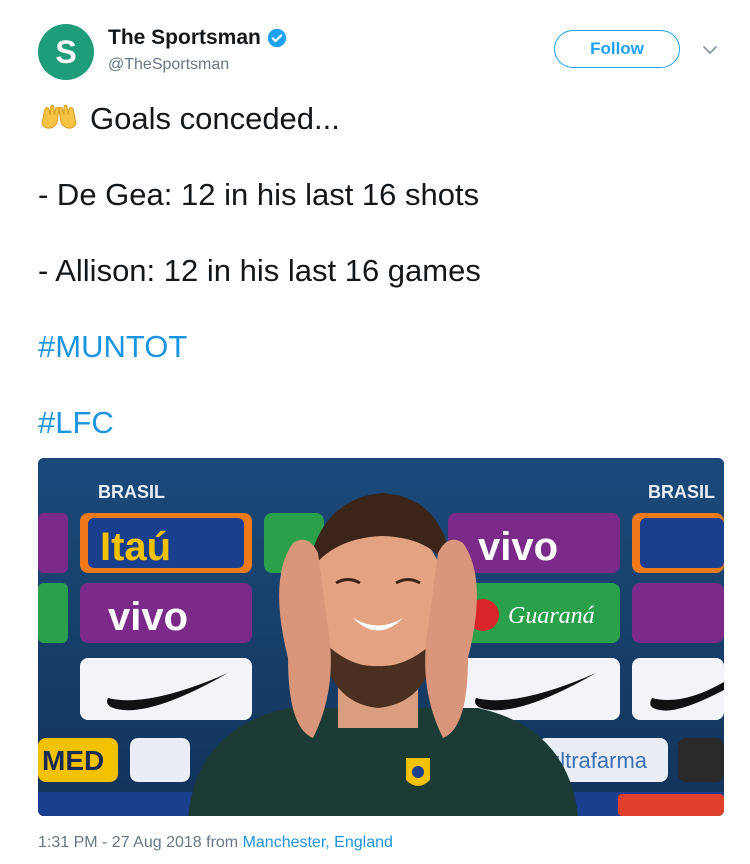 This screenshot has height=864, width=750. Describe the element at coordinates (59, 116) in the screenshot. I see `raising-hands-icon` at that location.